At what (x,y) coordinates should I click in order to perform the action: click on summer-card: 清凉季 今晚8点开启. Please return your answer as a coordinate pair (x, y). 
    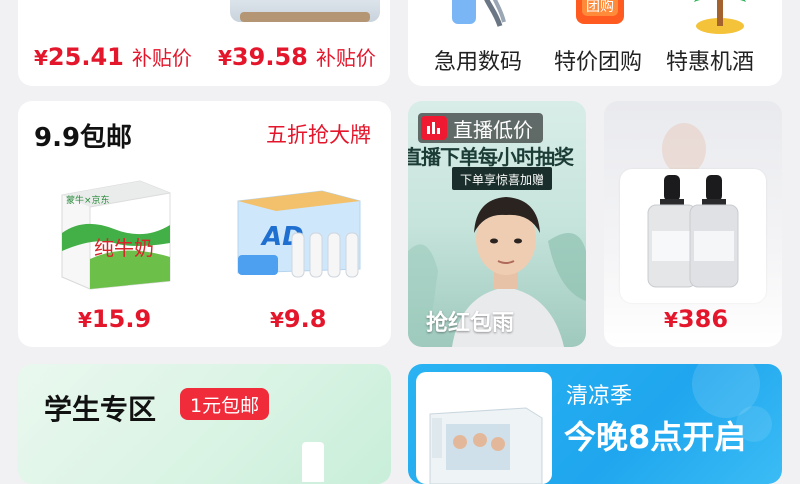
    Looking at the image, I should click on (595, 424).